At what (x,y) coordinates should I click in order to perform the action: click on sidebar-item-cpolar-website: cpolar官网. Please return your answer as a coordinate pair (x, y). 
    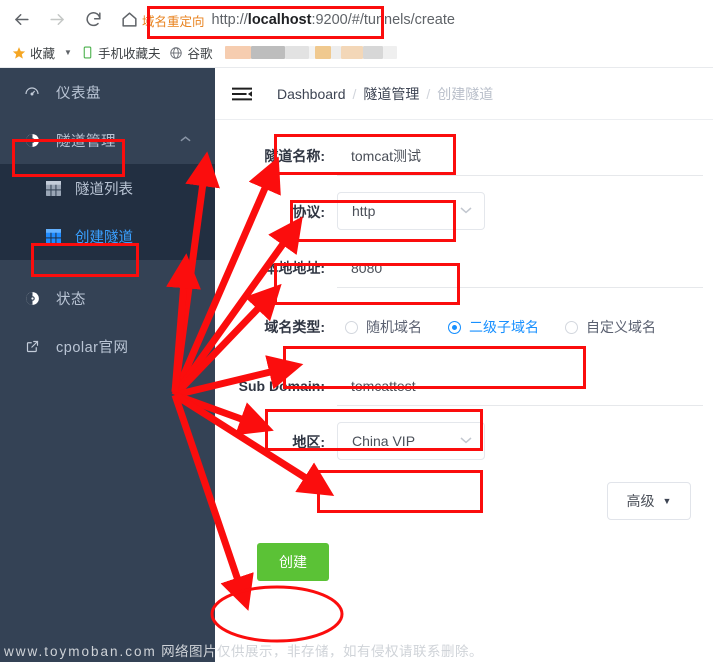
    Looking at the image, I should click on (107, 346).